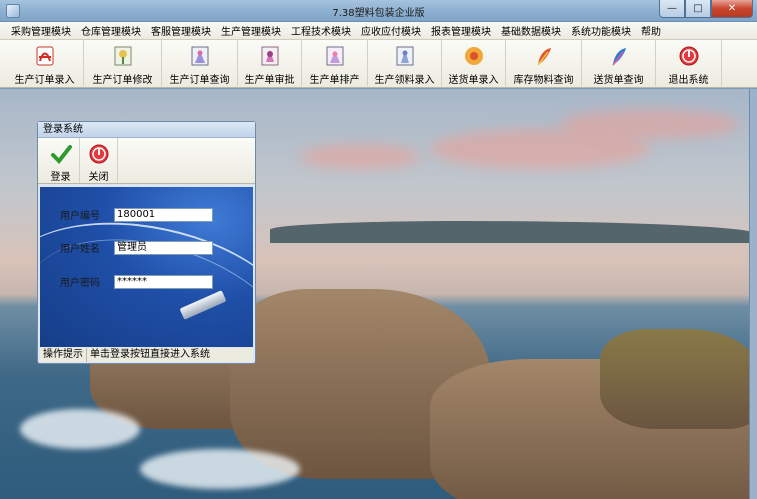  Describe the element at coordinates (672, 9) in the screenshot. I see `minimize-button: —` at that location.